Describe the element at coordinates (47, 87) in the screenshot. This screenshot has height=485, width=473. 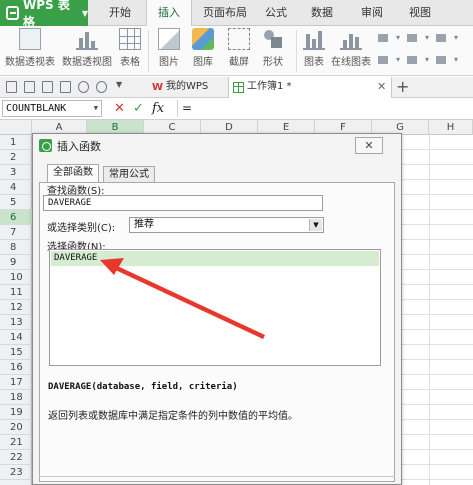
I see `print-preview-icon` at that location.